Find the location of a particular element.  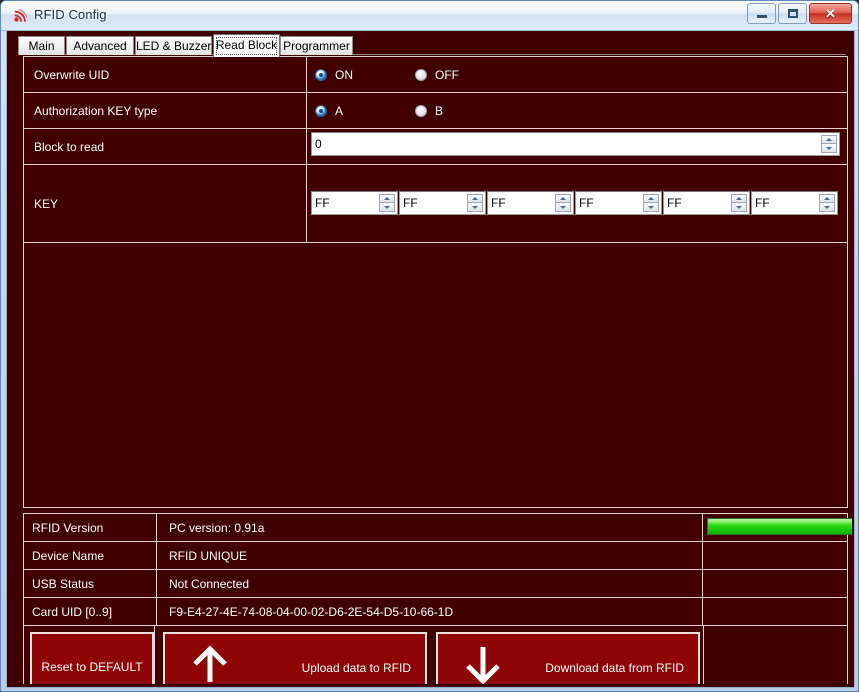

progress-bar is located at coordinates (779, 526).